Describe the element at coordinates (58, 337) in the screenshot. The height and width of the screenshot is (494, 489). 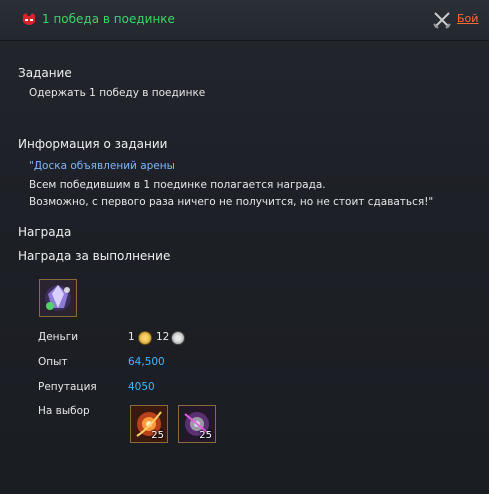
I see `money-label: Деньги` at that location.